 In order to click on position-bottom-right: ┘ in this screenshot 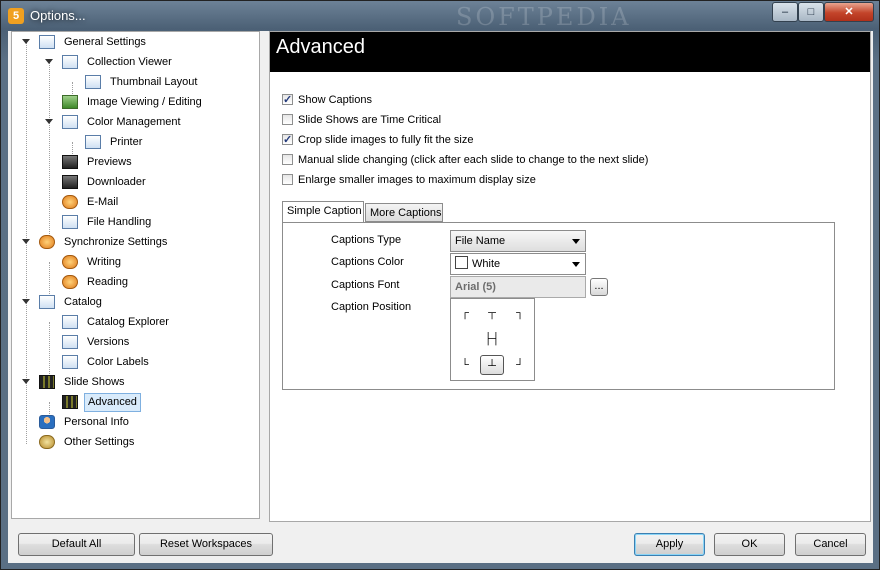, I will do `click(520, 365)`.